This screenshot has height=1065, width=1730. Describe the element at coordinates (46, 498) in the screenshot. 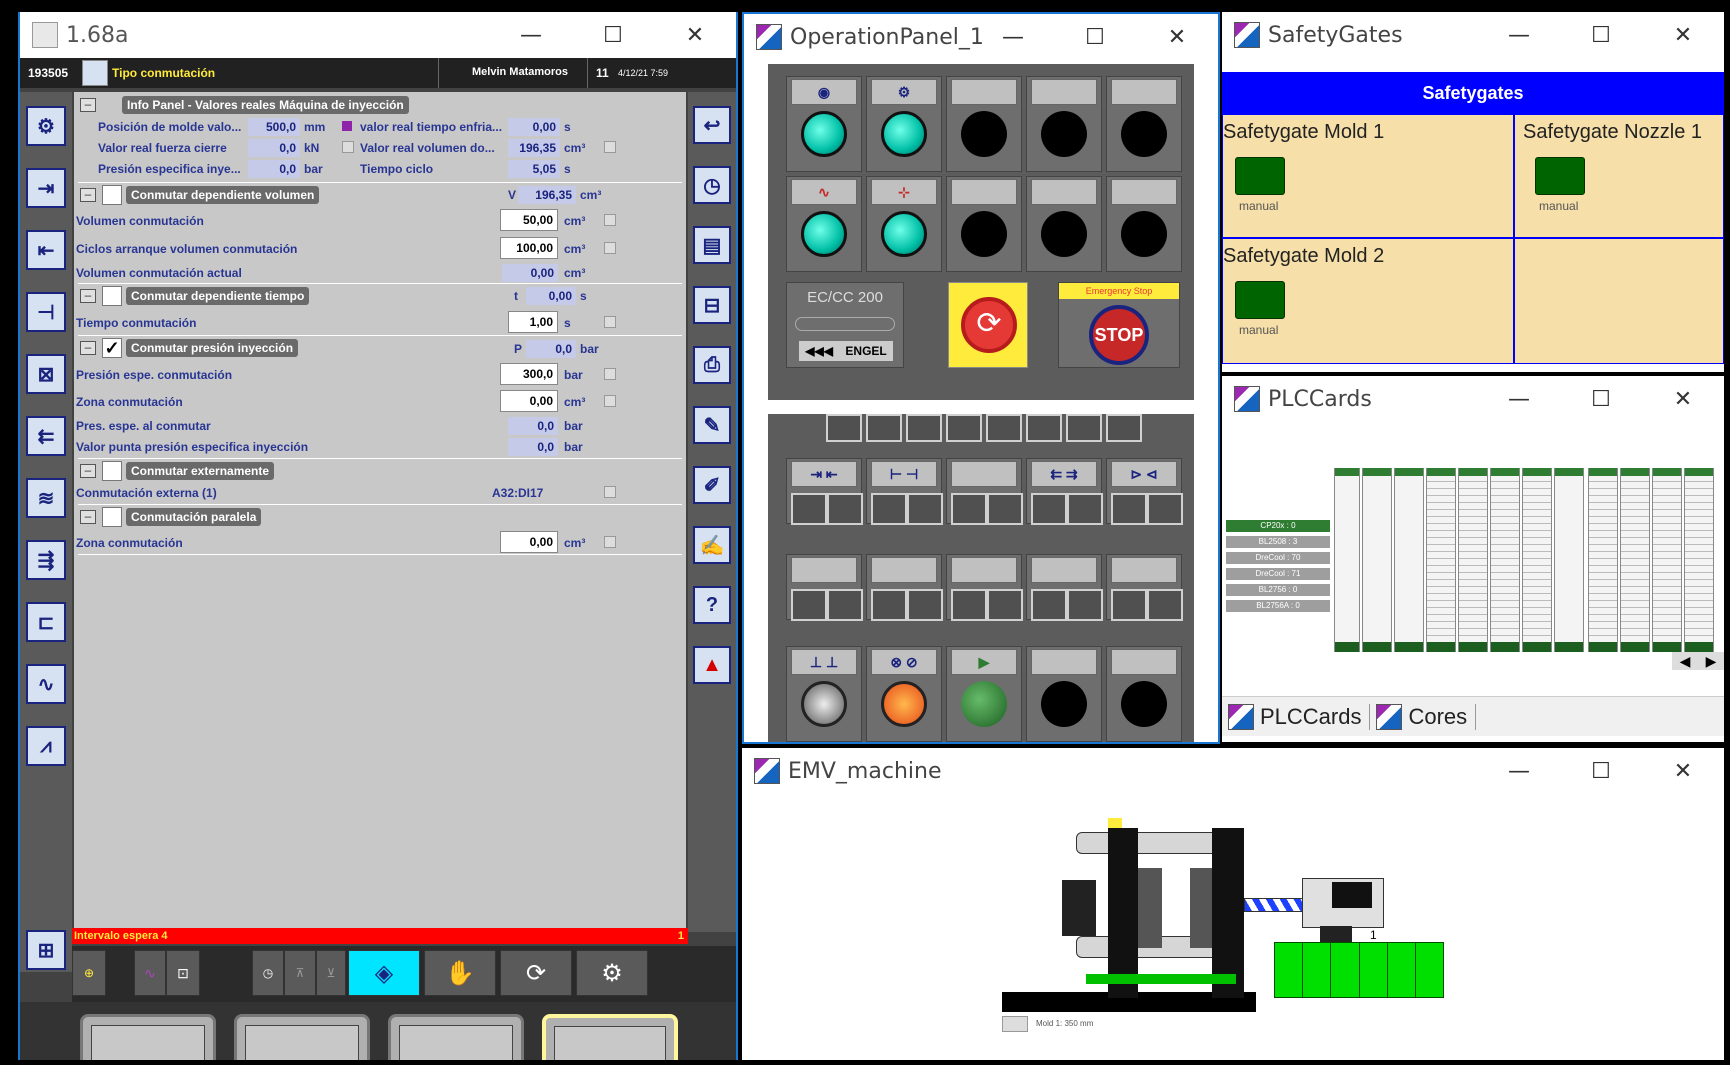

I see `nav-holding-icon: ≋` at that location.